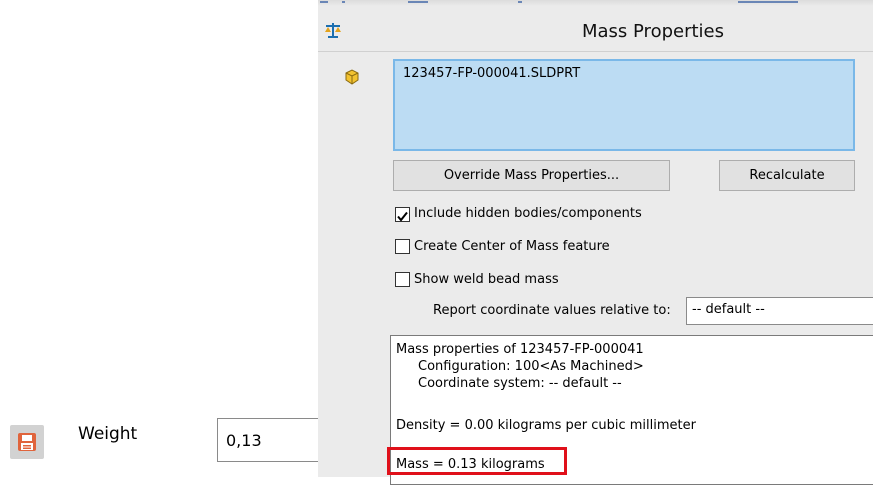 This screenshot has height=485, width=873. What do you see at coordinates (652, 31) in the screenshot?
I see `dialog-title: Mass Properties` at bounding box center [652, 31].